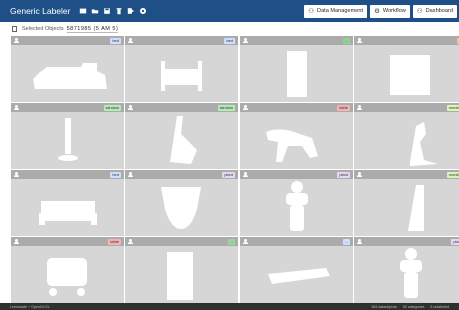 The image size is (459, 310). I want to click on nav-workflow: ⚙ Workflow, so click(390, 11).